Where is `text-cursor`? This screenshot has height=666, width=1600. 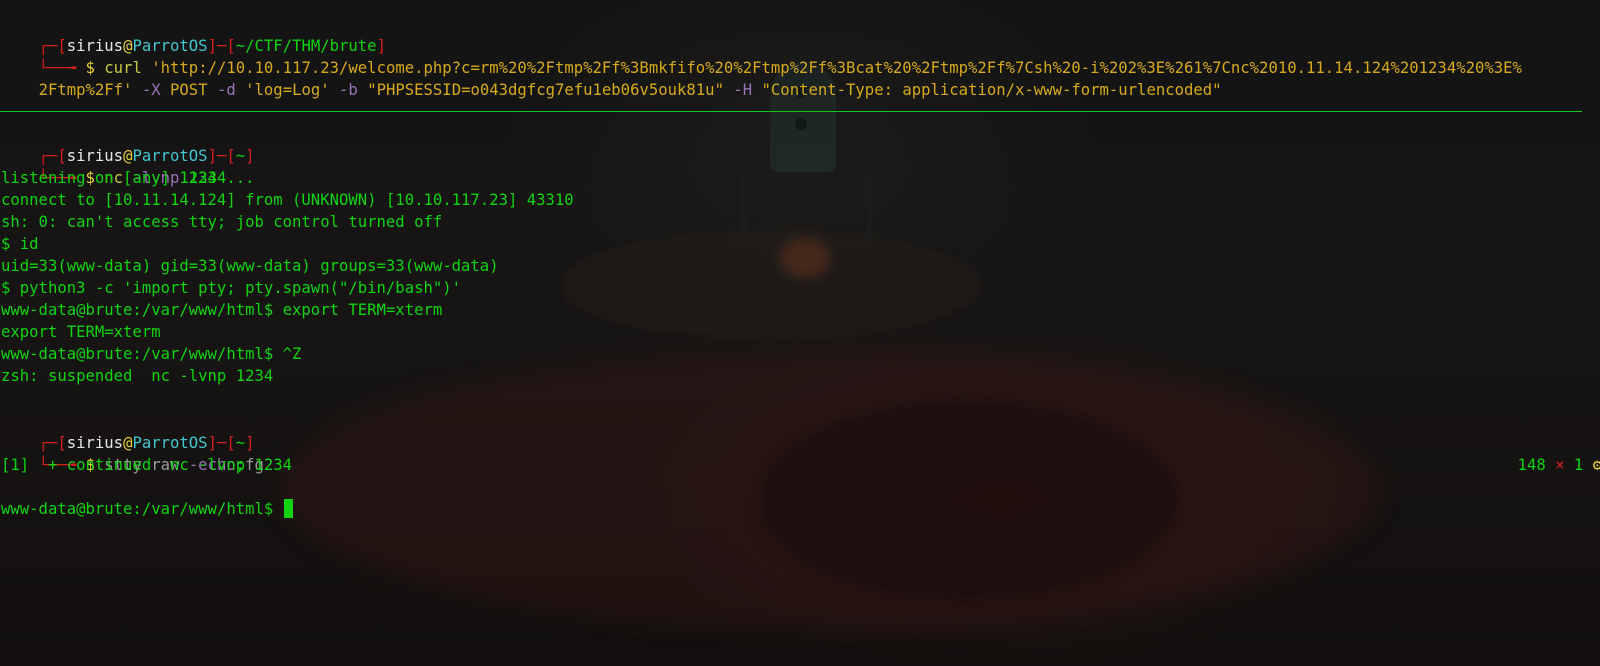
text-cursor is located at coordinates (288, 508).